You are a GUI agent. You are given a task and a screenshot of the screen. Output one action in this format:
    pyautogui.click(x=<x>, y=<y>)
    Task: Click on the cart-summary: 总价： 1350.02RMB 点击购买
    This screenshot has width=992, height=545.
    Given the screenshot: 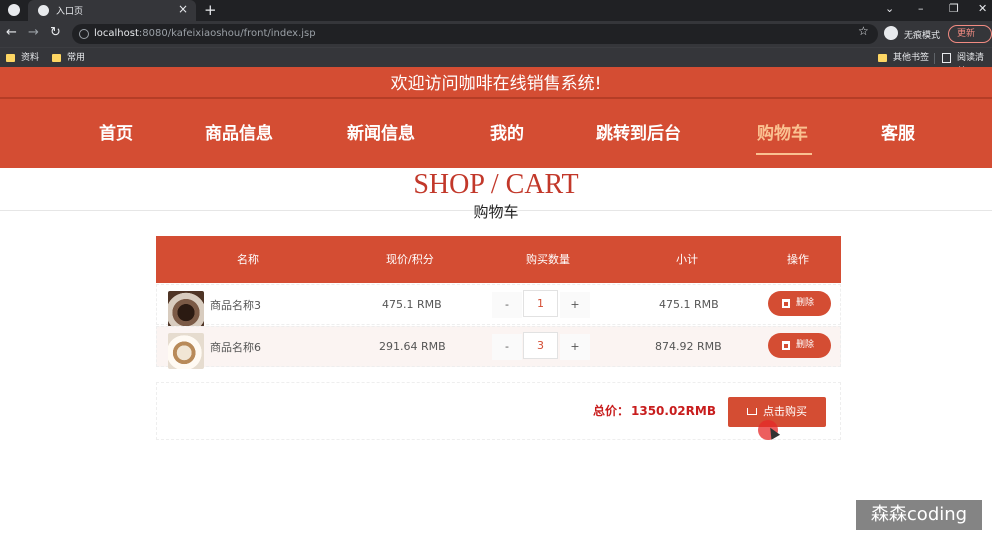 What is the action you would take?
    pyautogui.click(x=498, y=411)
    